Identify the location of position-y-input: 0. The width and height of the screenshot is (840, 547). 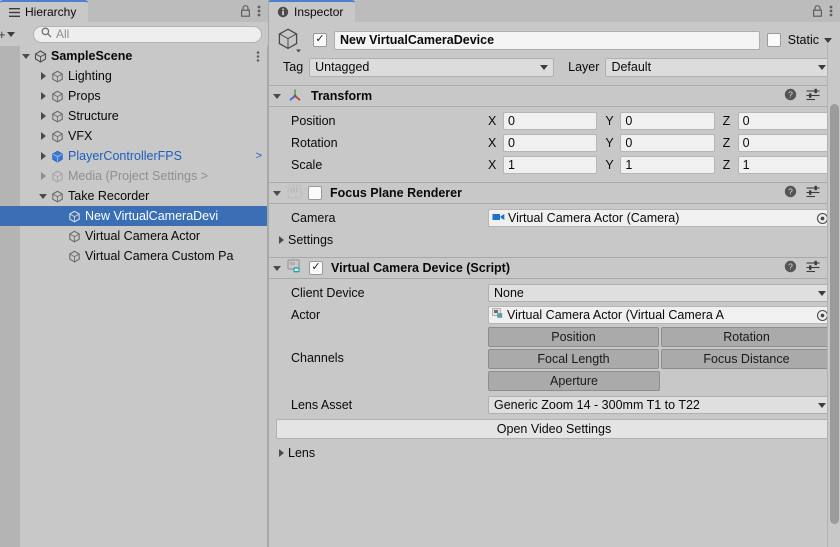
(667, 121).